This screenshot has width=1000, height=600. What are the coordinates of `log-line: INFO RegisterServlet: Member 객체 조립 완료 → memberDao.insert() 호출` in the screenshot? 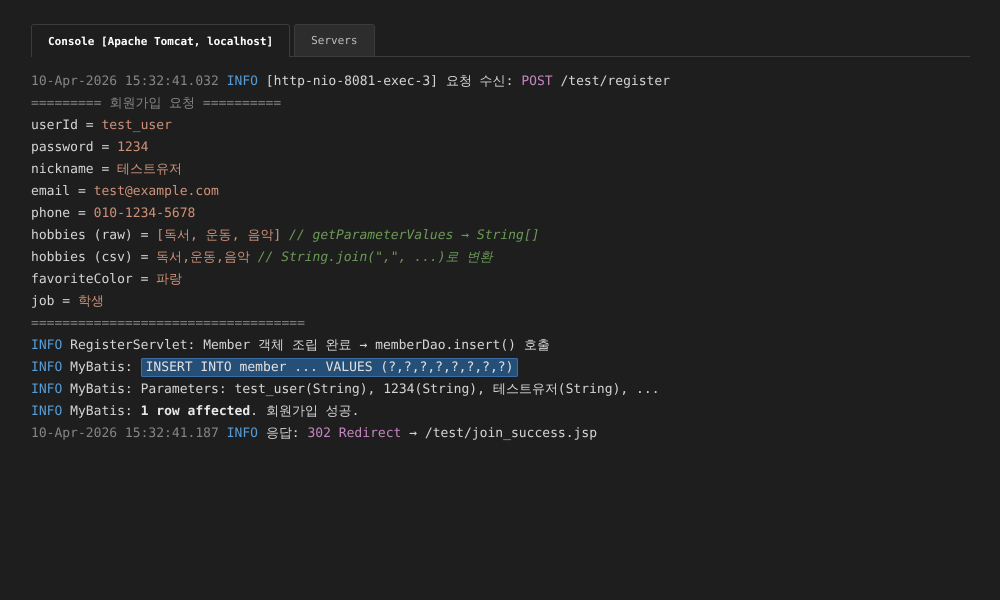 It's located at (291, 346).